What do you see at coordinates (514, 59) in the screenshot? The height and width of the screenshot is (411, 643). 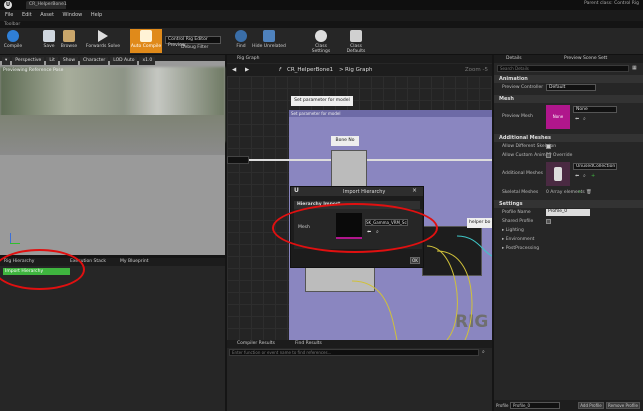 I see `tab-details: Details` at bounding box center [514, 59].